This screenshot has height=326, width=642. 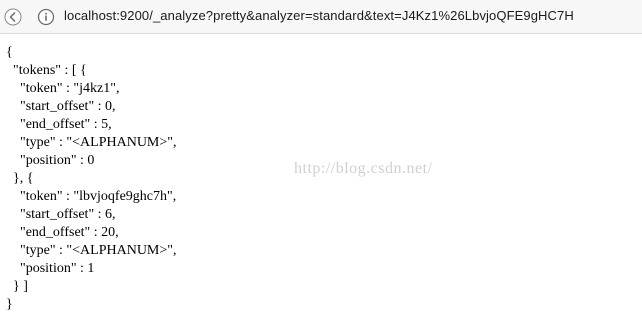 I want to click on json-line: "start_offset" : 0,, so click(x=61, y=106).